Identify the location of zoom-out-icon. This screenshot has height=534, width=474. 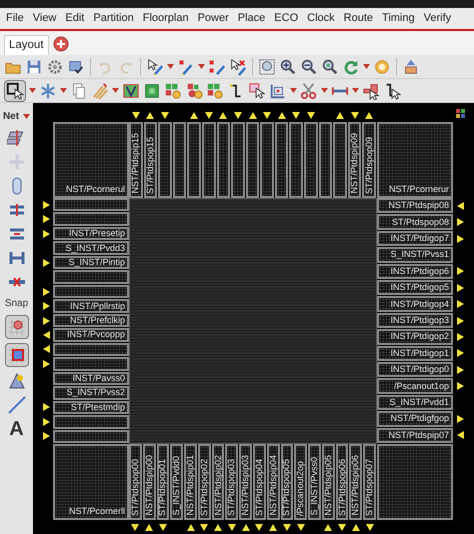
(309, 67).